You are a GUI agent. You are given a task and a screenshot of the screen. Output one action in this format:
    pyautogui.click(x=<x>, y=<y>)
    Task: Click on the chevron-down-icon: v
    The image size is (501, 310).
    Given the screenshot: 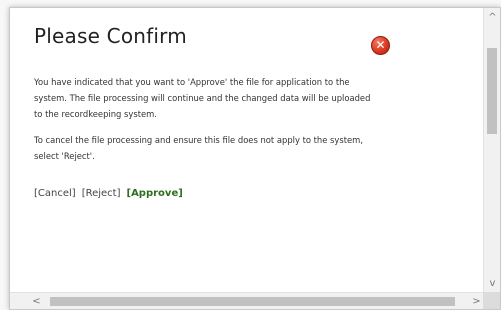 What is the action you would take?
    pyautogui.click(x=492, y=283)
    